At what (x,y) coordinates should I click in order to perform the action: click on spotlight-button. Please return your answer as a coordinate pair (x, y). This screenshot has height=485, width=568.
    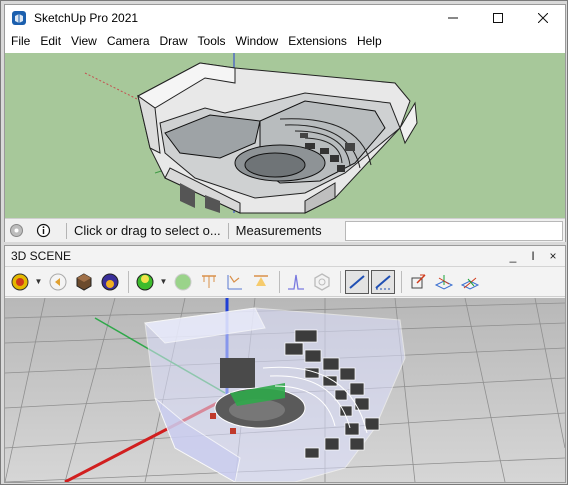
    Looking at the image, I should click on (261, 282).